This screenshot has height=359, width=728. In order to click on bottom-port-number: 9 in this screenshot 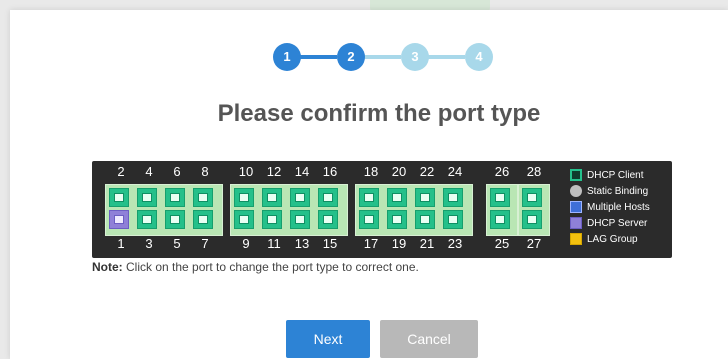, I will do `click(246, 243)`.